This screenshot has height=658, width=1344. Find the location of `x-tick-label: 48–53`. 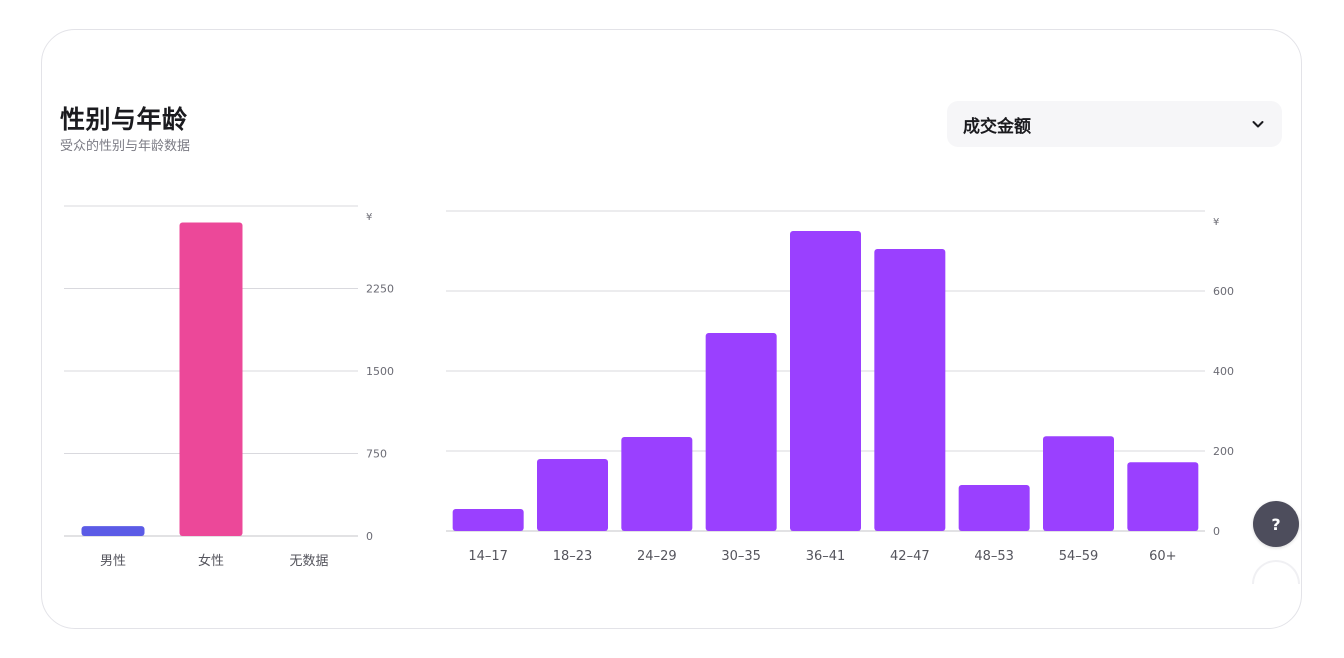

x-tick-label: 48–53 is located at coordinates (994, 556).